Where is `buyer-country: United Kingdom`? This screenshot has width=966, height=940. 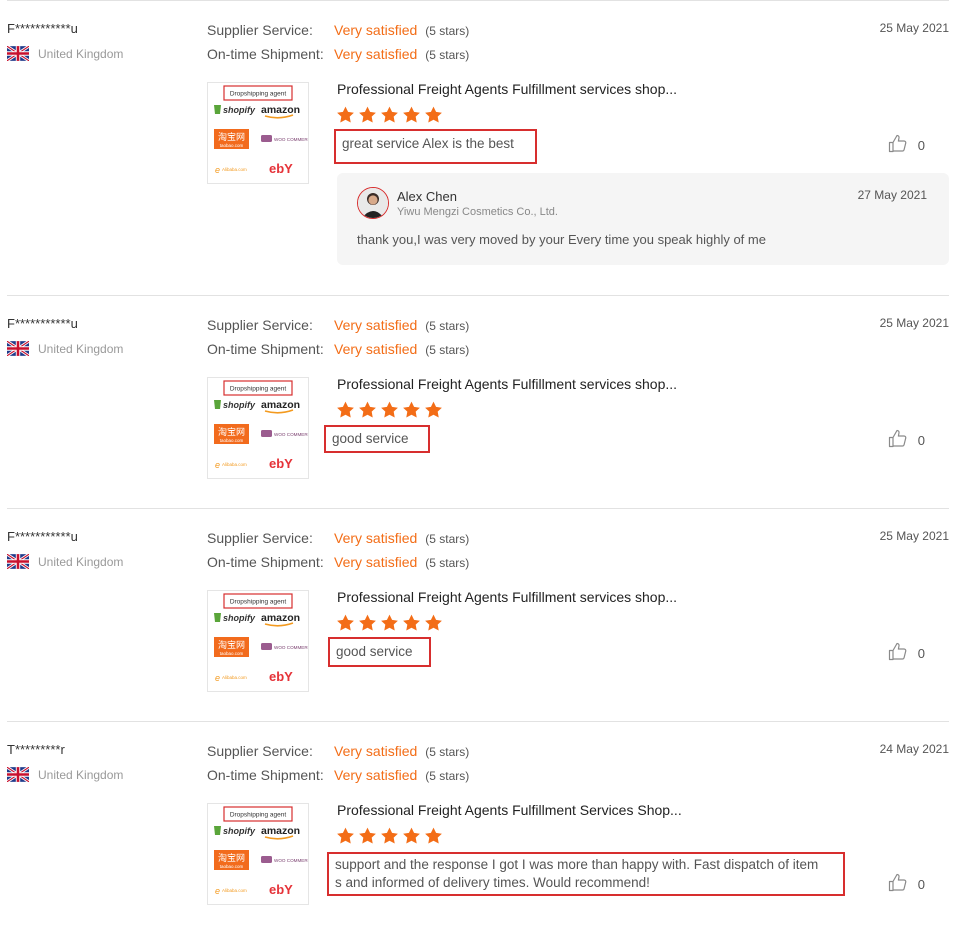
buyer-country: United Kingdom is located at coordinates (65, 561).